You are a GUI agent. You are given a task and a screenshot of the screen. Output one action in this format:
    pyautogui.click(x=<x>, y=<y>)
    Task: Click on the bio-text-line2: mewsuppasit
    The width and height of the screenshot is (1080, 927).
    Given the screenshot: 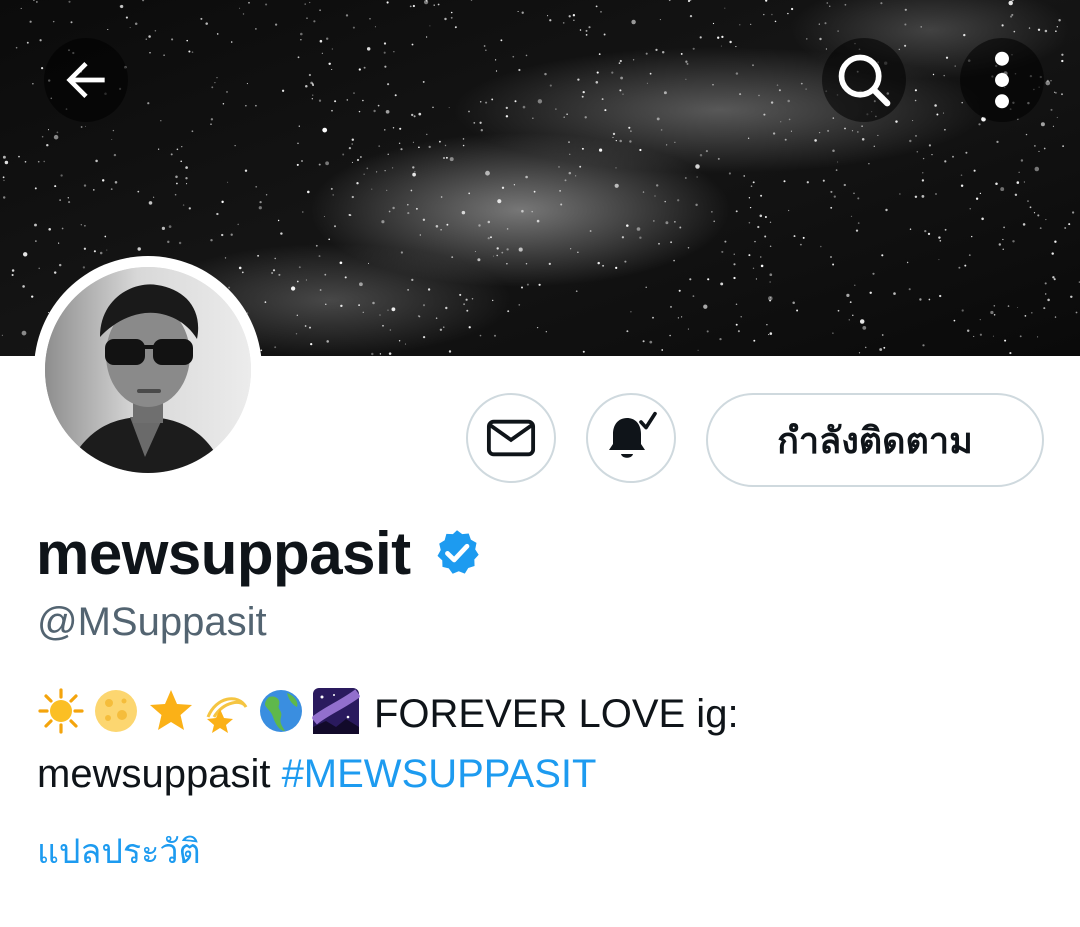 What is the action you would take?
    pyautogui.click(x=154, y=774)
    